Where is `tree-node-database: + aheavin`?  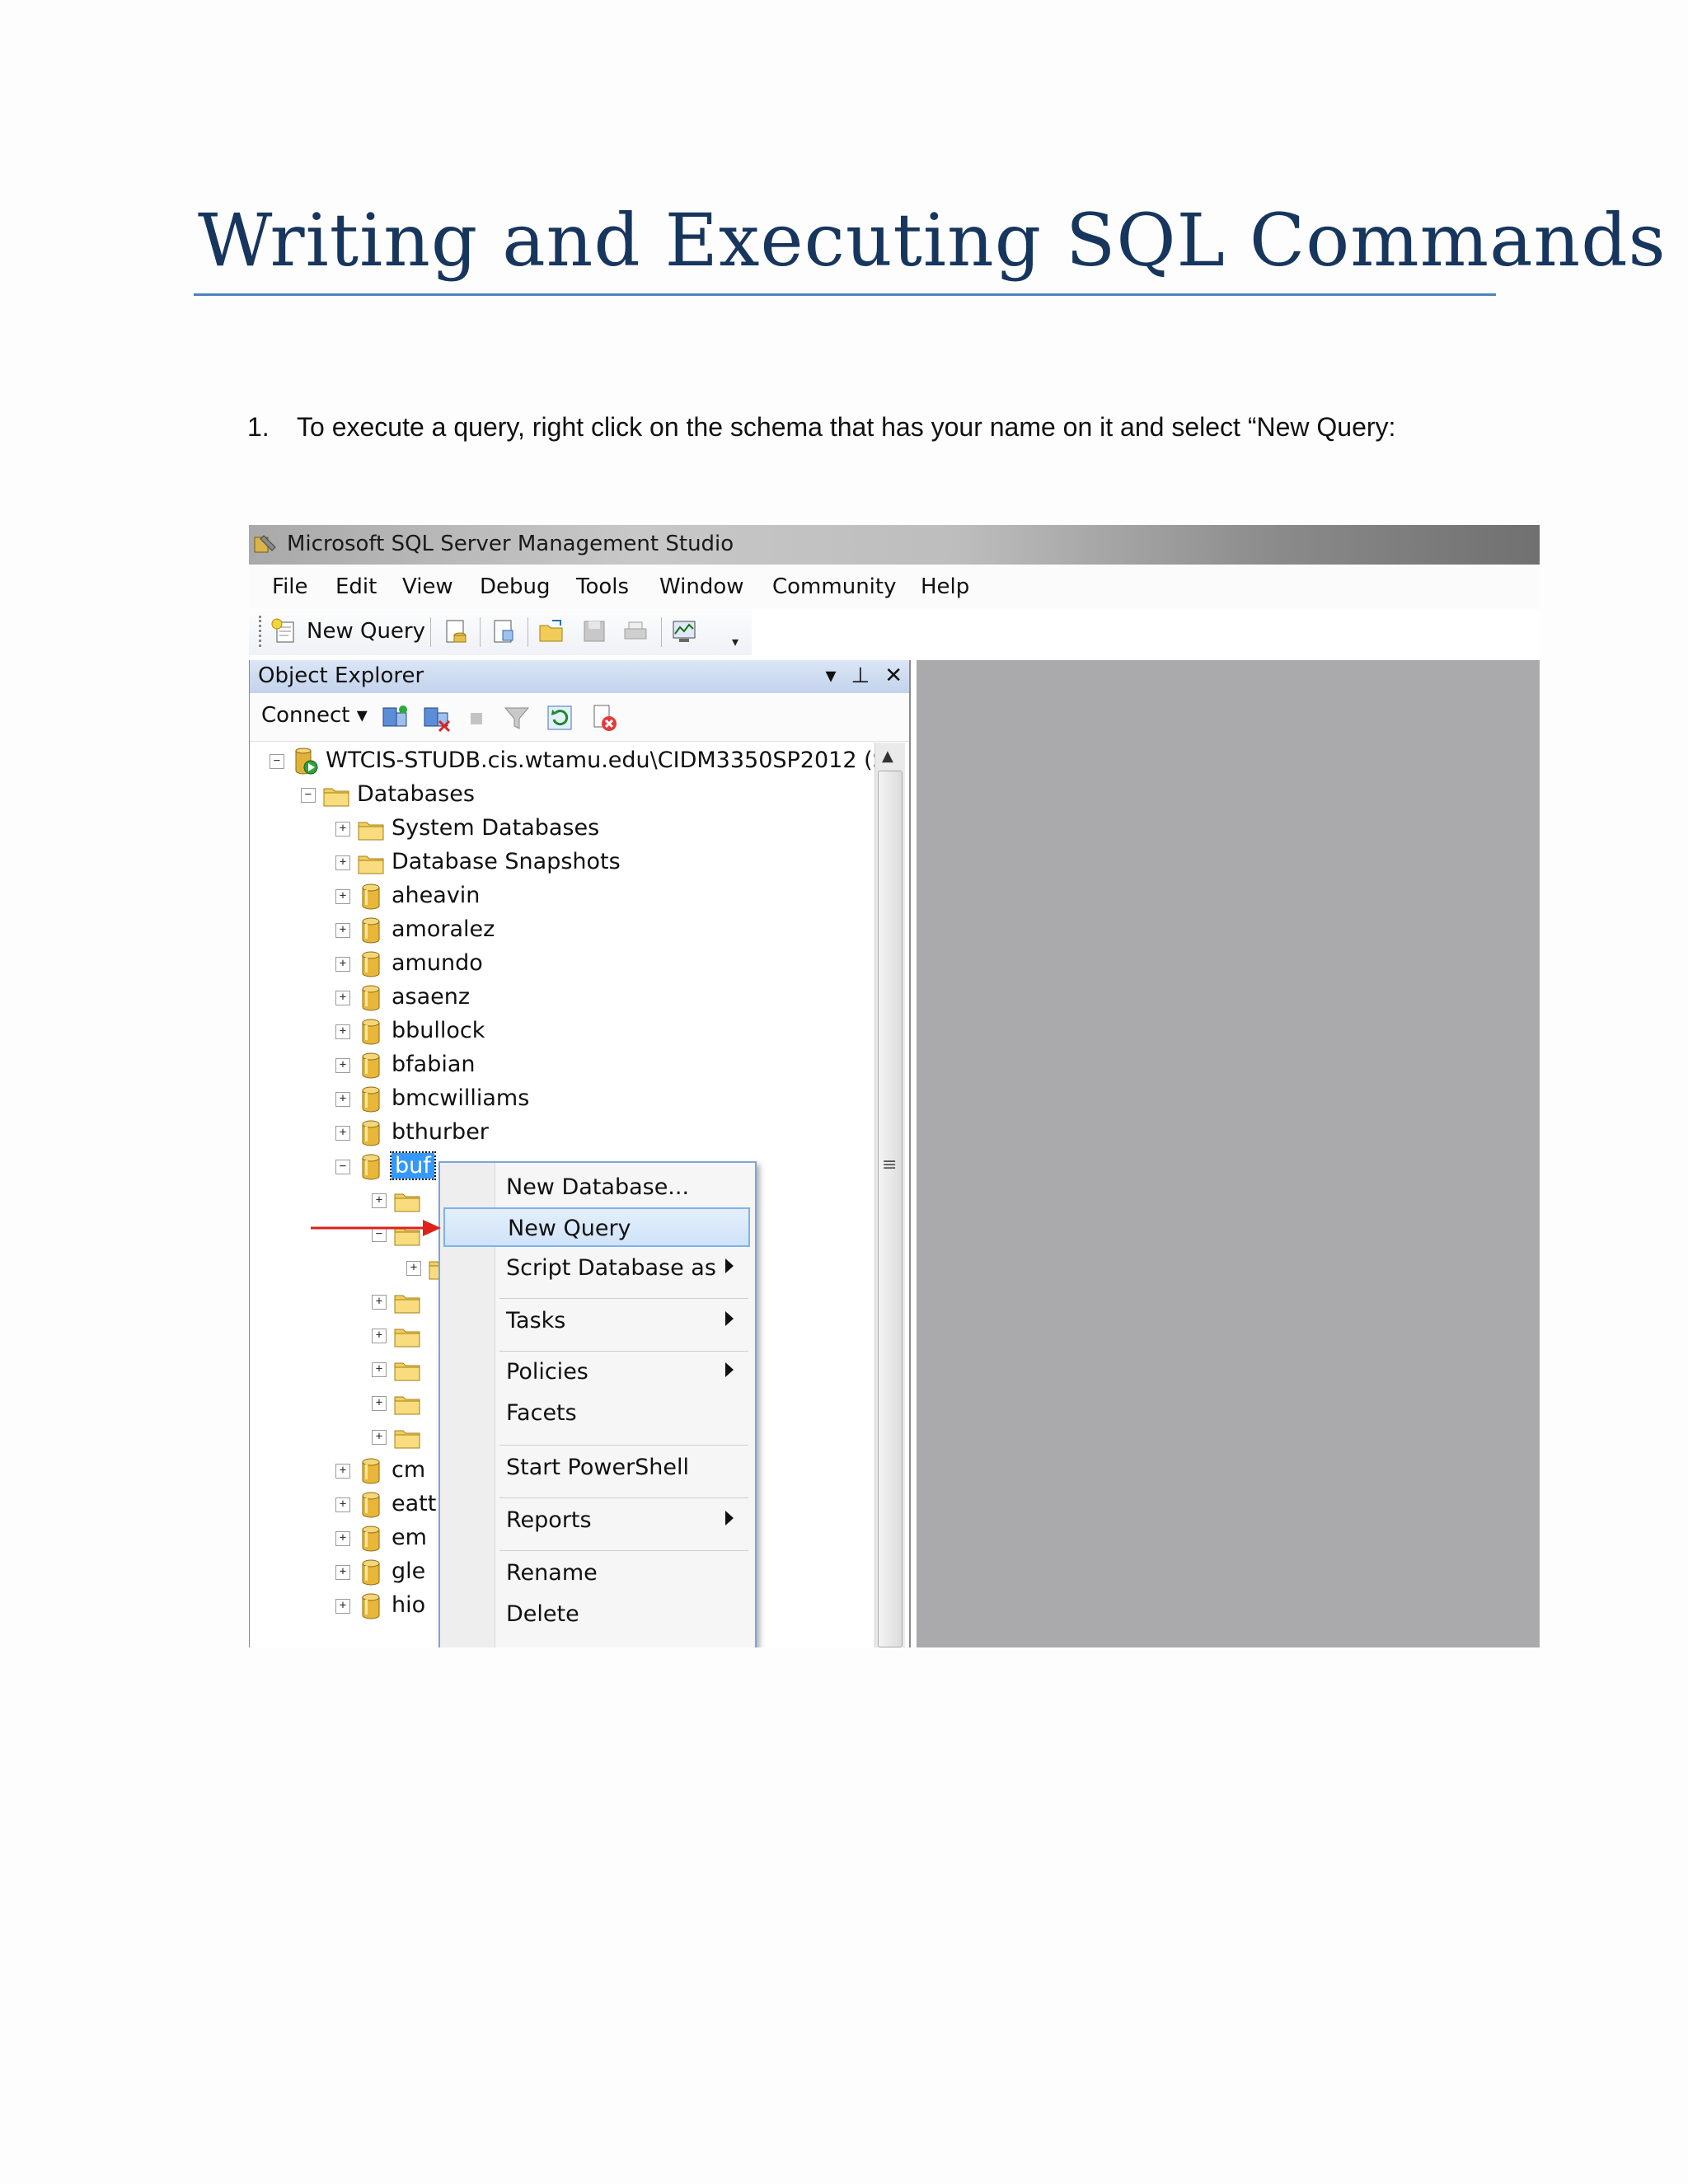
tree-node-database: + aheavin is located at coordinates (563, 897).